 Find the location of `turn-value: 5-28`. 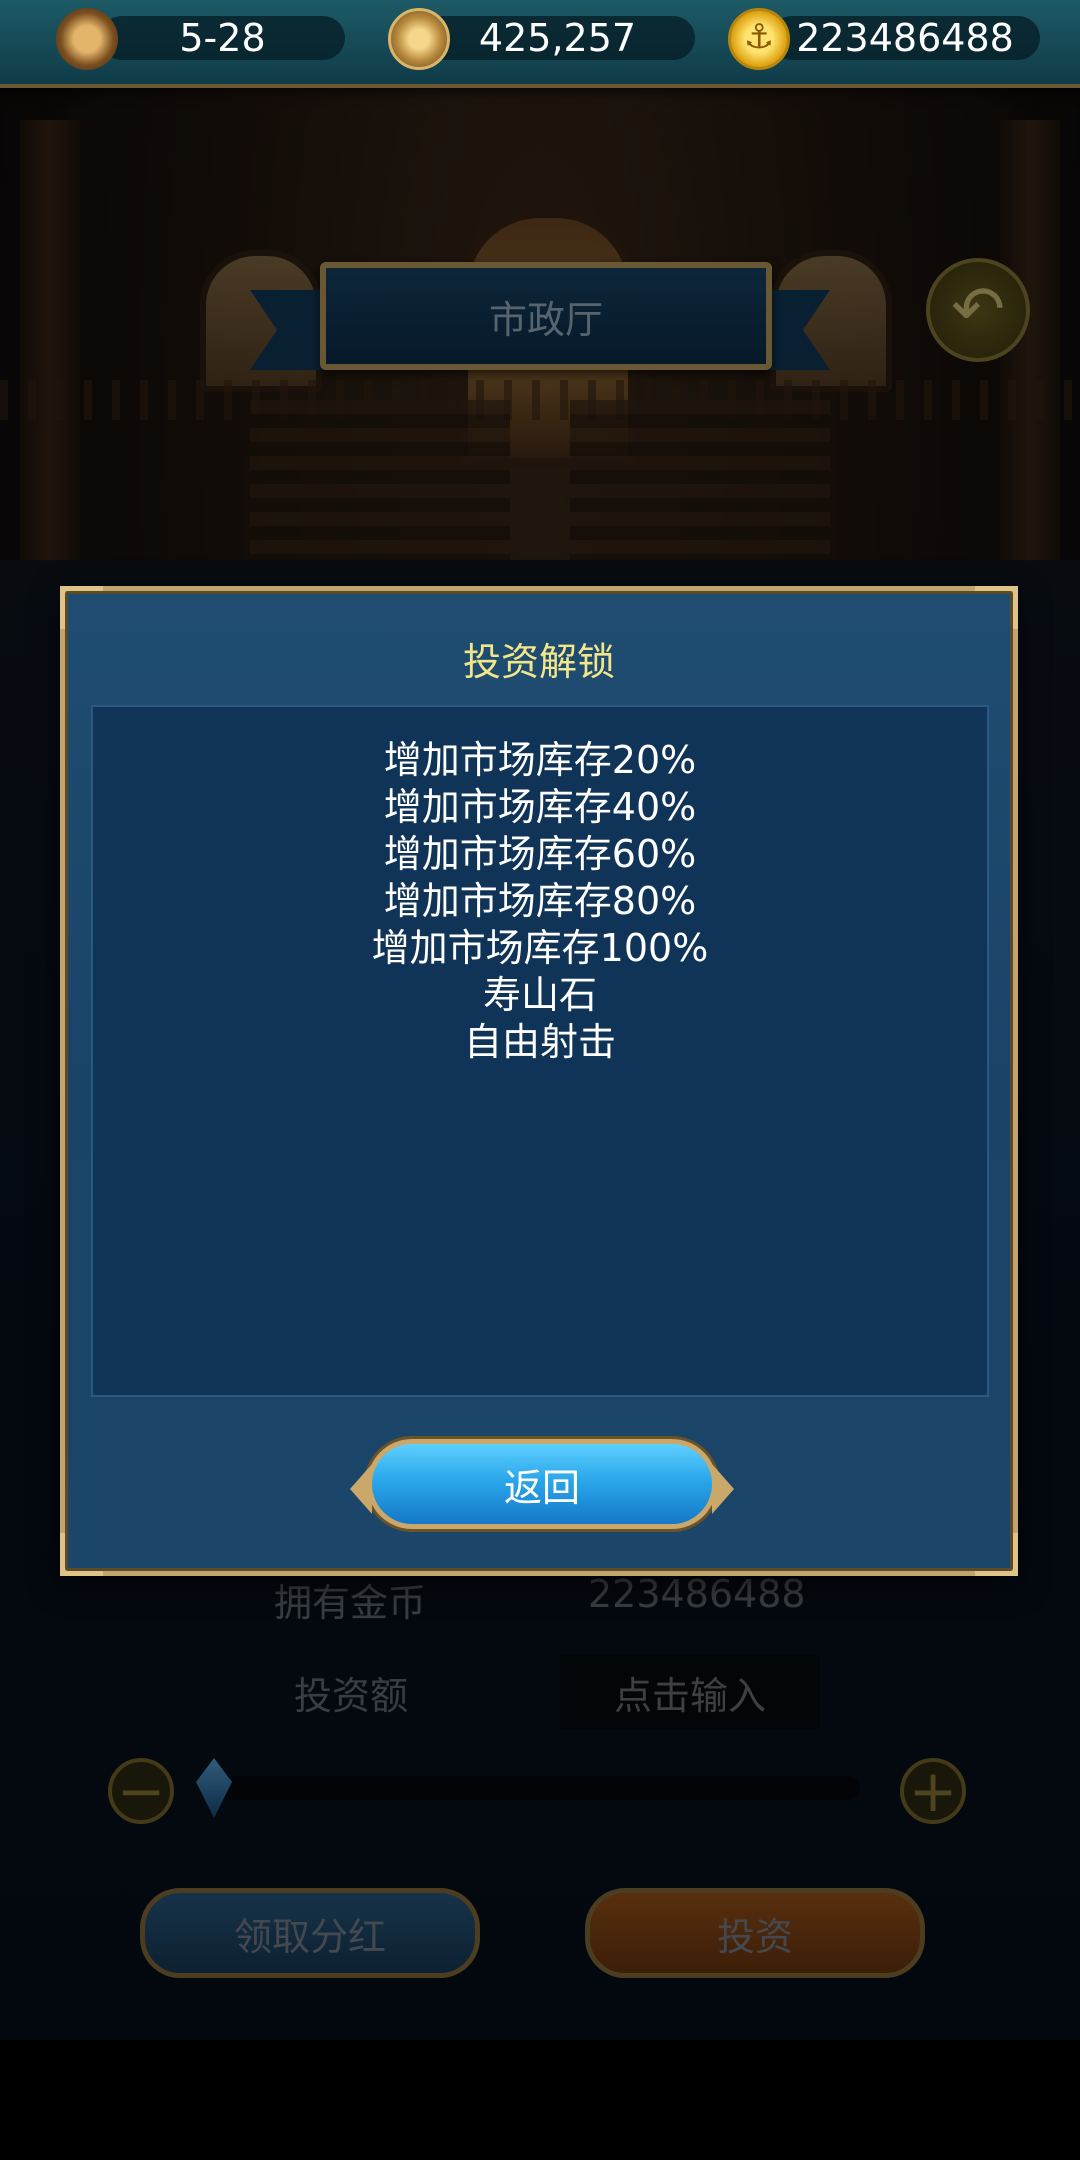

turn-value: 5-28 is located at coordinates (222, 38).